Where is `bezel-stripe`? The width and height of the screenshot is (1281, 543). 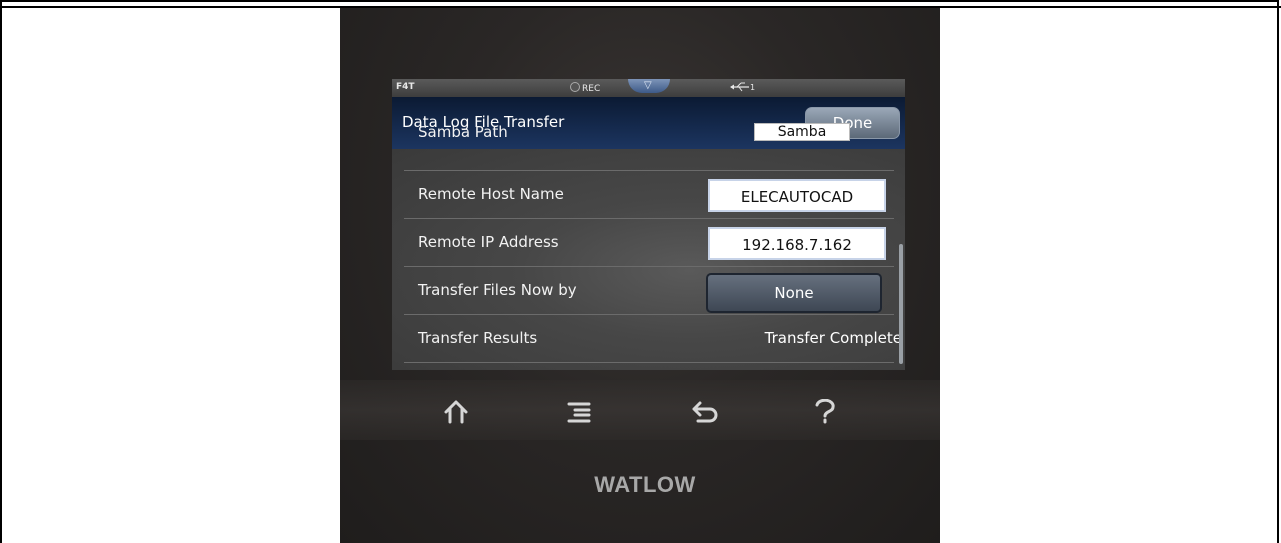 bezel-stripe is located at coordinates (640, 410).